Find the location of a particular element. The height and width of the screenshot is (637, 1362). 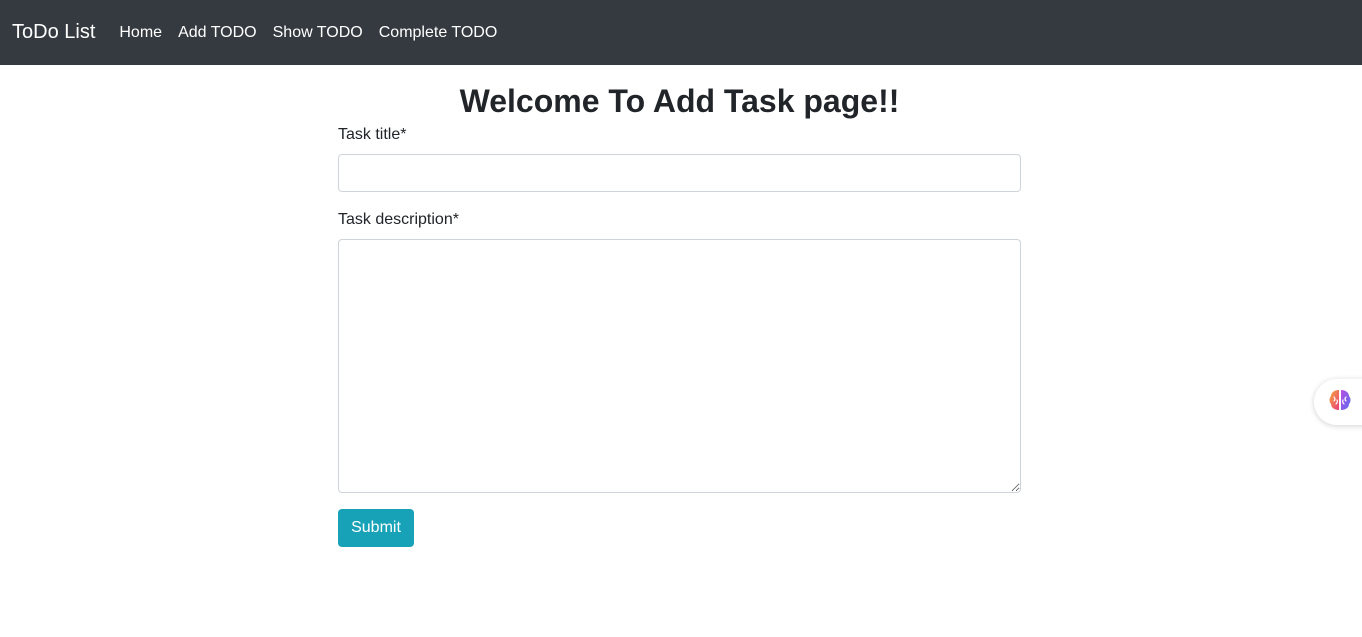

submit-button: Submit is located at coordinates (376, 528).